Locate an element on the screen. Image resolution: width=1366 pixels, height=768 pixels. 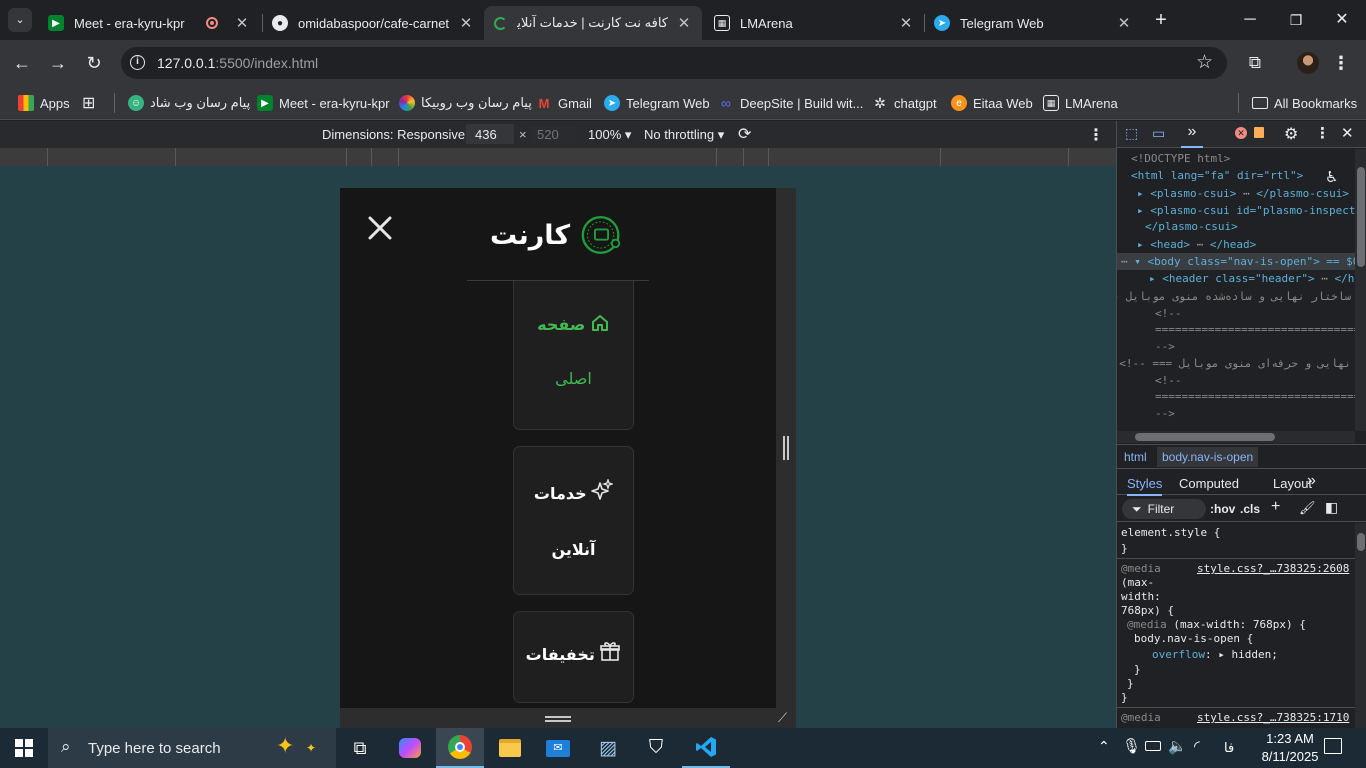
all-bookmarks: All Bookmarks is located at coordinates (1304, 103).